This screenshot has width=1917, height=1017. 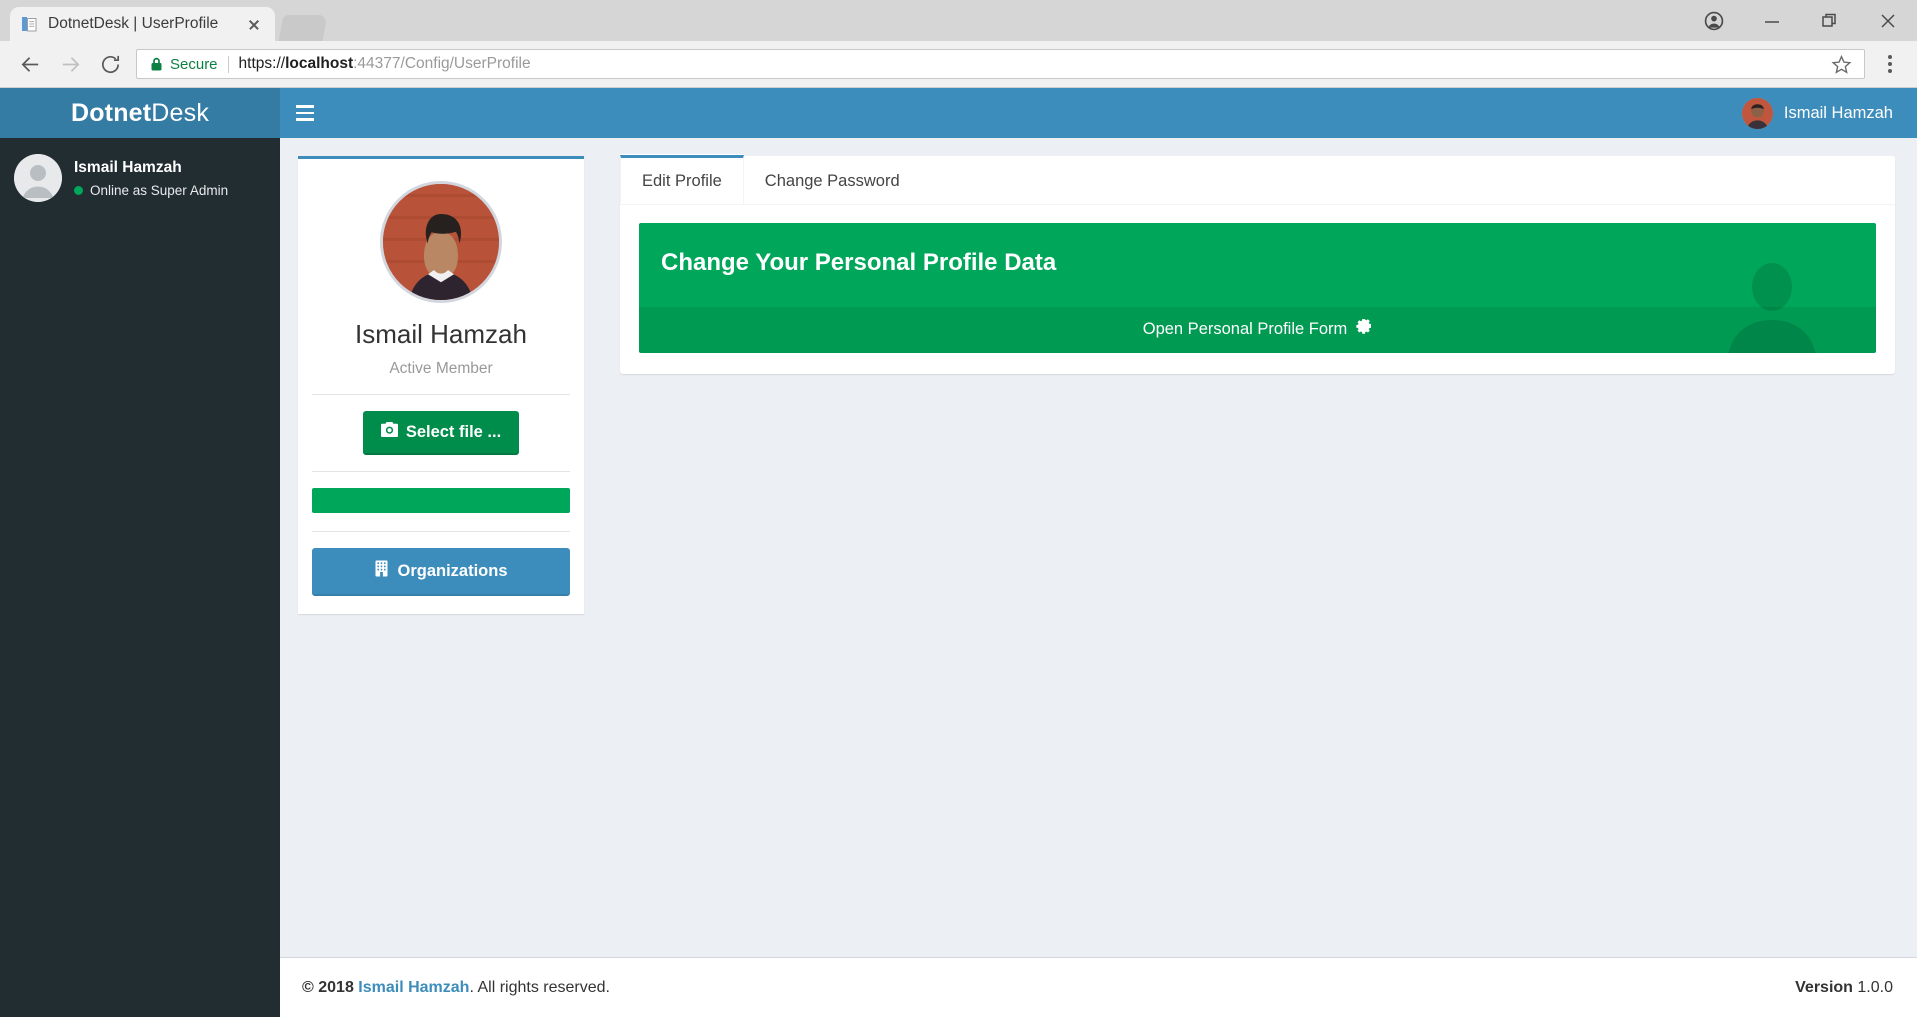 I want to click on browser-tab: DotnetDesk | UserProfile, so click(x=142, y=24).